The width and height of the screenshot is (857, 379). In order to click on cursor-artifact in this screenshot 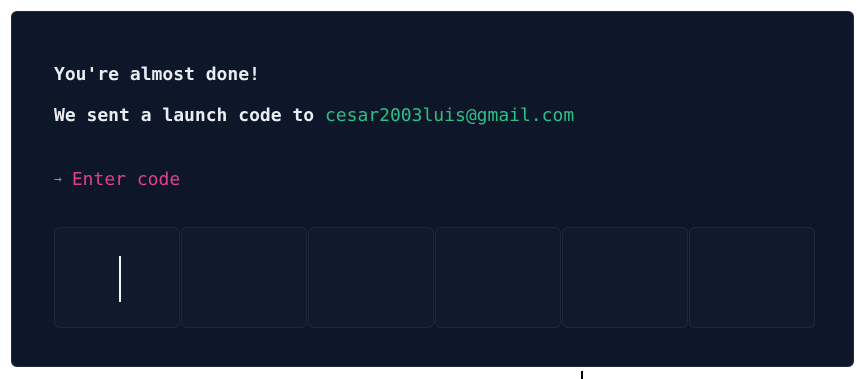, I will do `click(582, 375)`.